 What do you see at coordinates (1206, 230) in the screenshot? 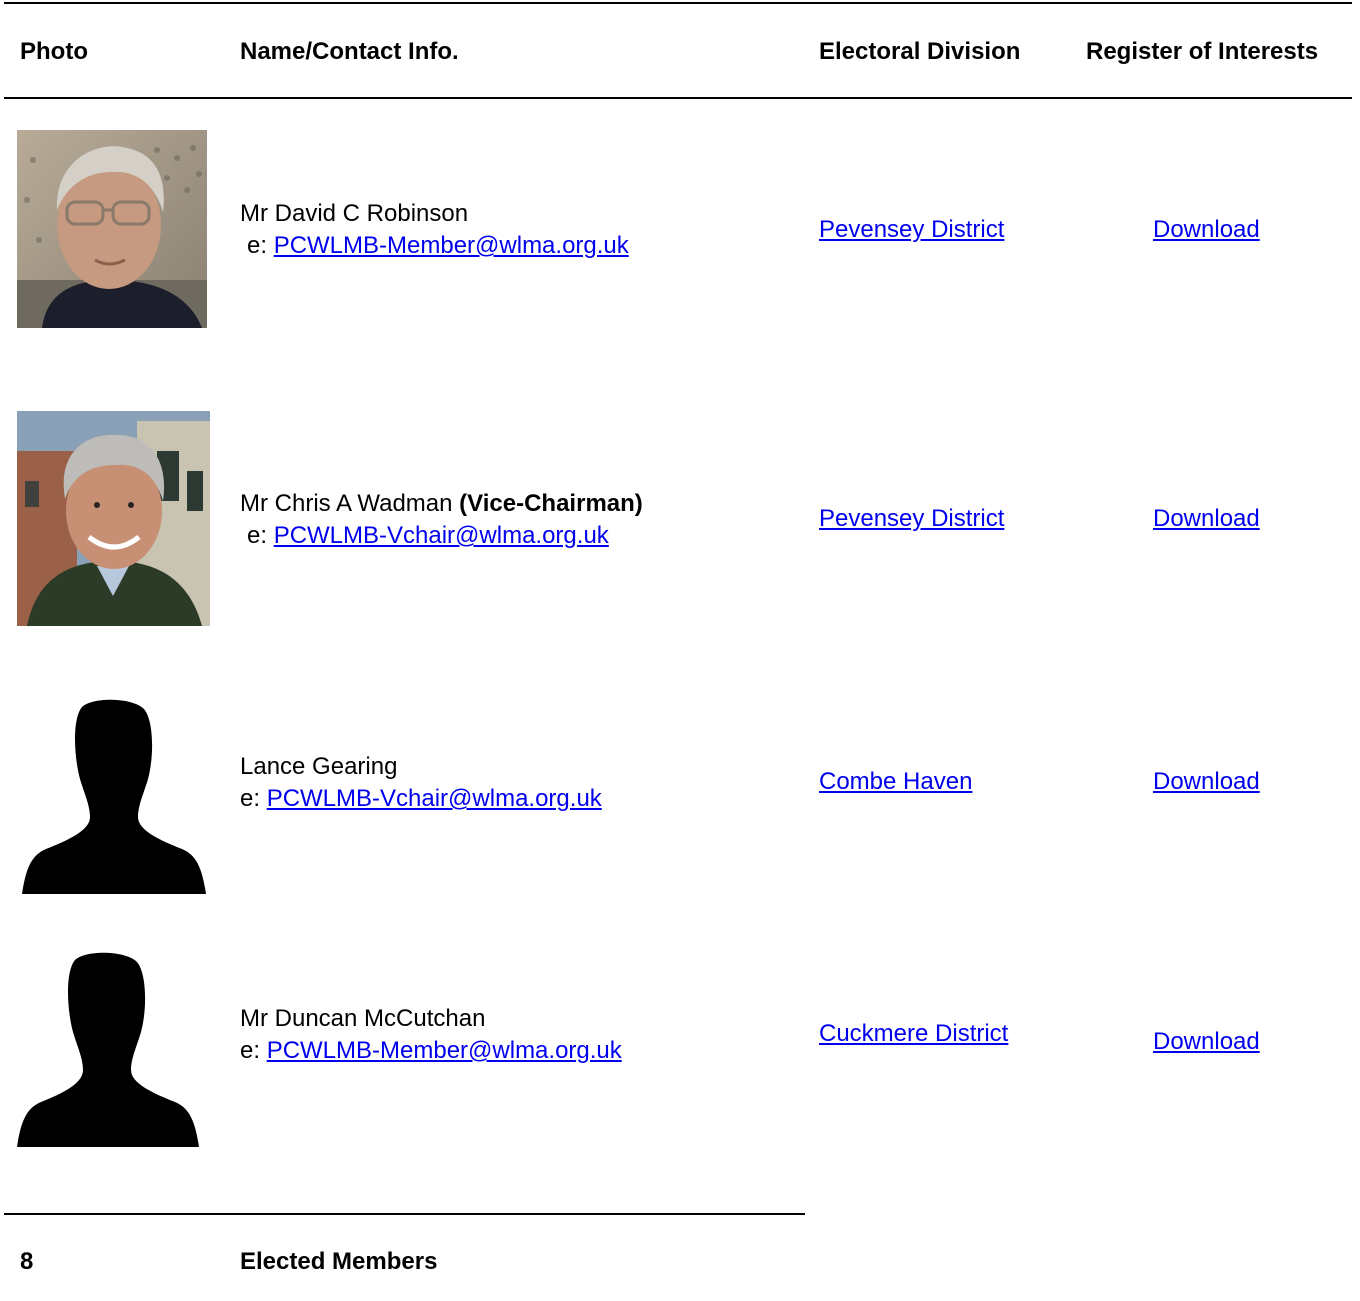
I see `register-download-robinson: Download` at bounding box center [1206, 230].